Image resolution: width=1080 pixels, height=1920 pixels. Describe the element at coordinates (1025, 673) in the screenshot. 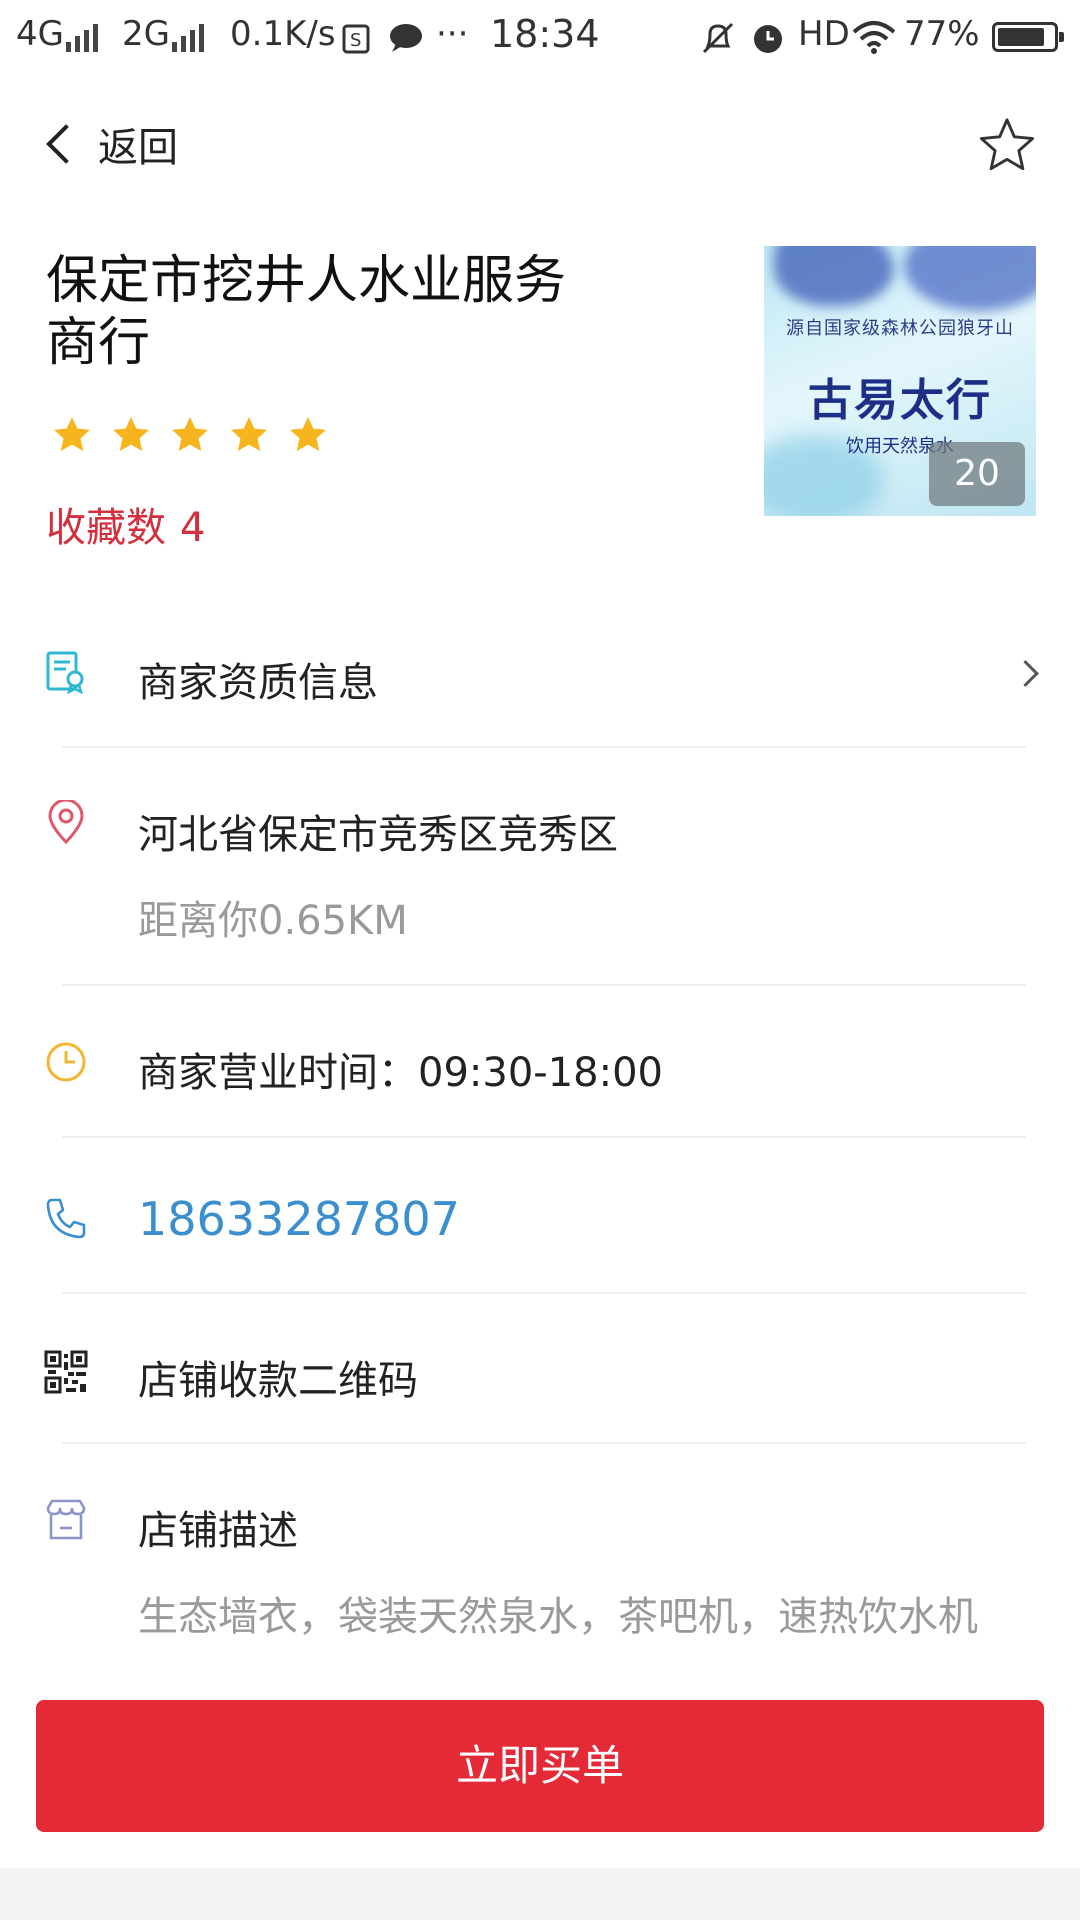

I see `chevron-right-icon` at that location.